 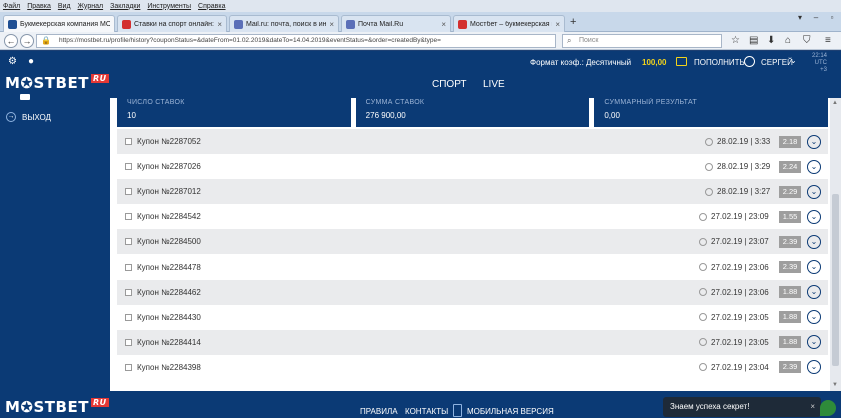 What do you see at coordinates (472, 367) in the screenshot?
I see `coupon-row: Купон №2284398 27.02.19 | 23:04 2.39 ⌄` at bounding box center [472, 367].